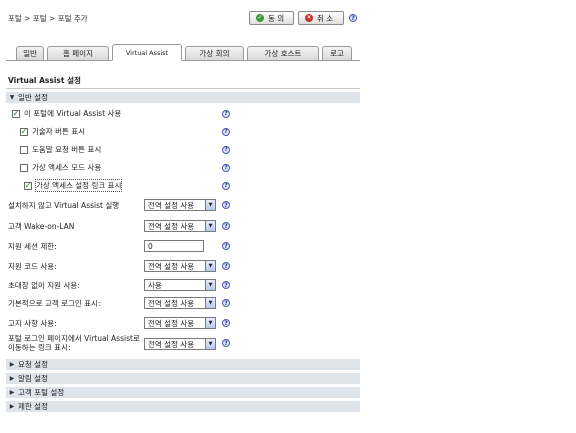 This screenshot has height=433, width=576. I want to click on group-general-label: 일반 설정, so click(33, 97).